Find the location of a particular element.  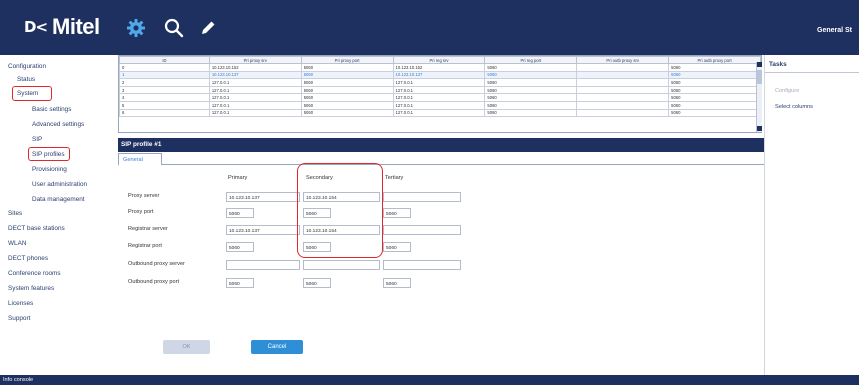

scrollbar-thumb is located at coordinates (759, 77).